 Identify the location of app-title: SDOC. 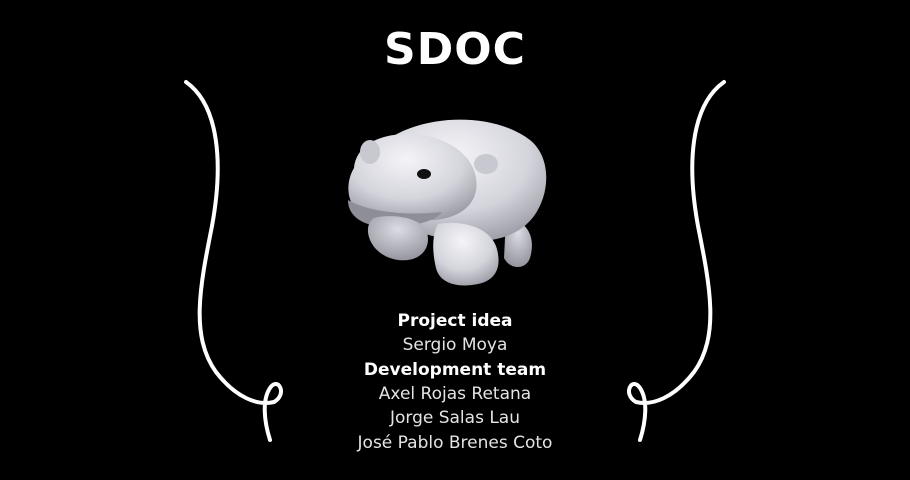
(455, 49).